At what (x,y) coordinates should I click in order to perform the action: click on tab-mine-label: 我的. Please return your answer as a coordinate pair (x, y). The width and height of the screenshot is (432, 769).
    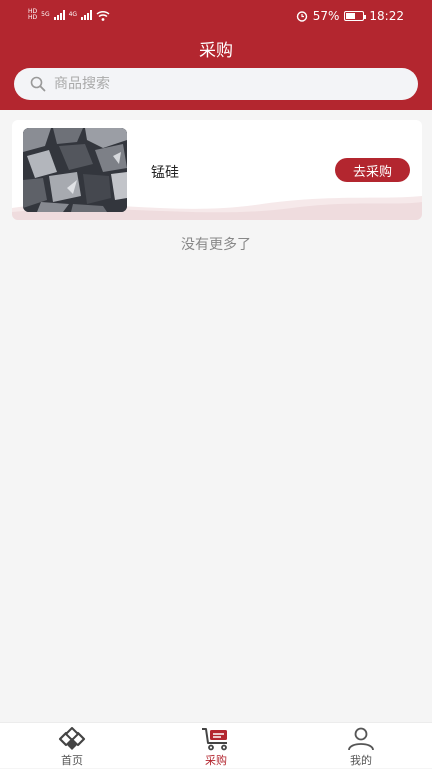
    Looking at the image, I should click on (361, 760).